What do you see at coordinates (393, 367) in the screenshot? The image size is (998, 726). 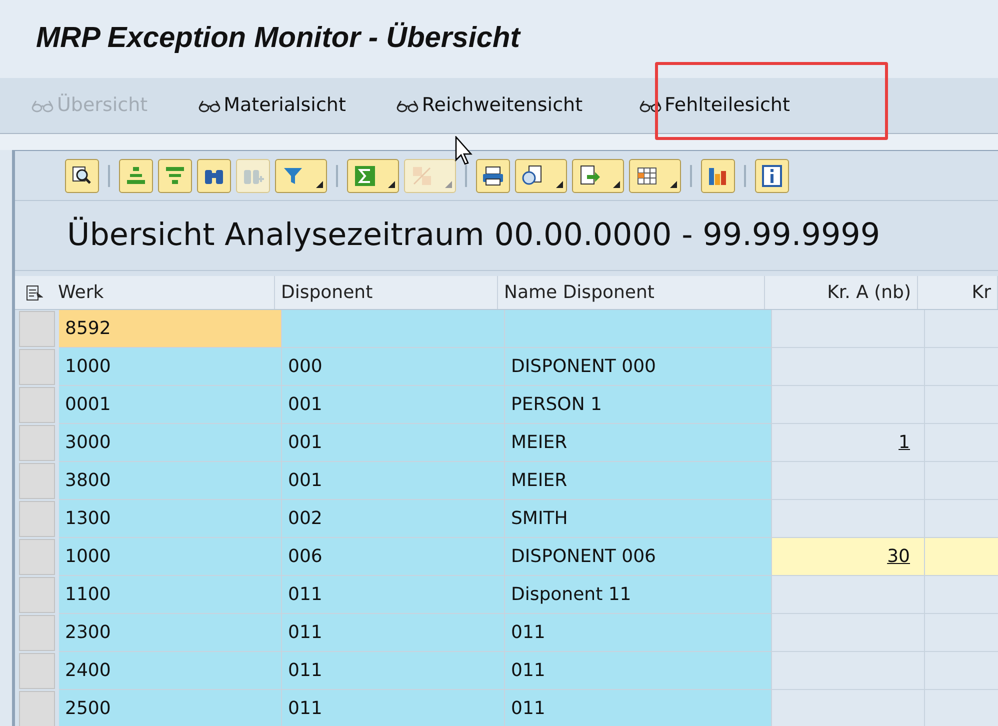 I see `table-cell: 000` at bounding box center [393, 367].